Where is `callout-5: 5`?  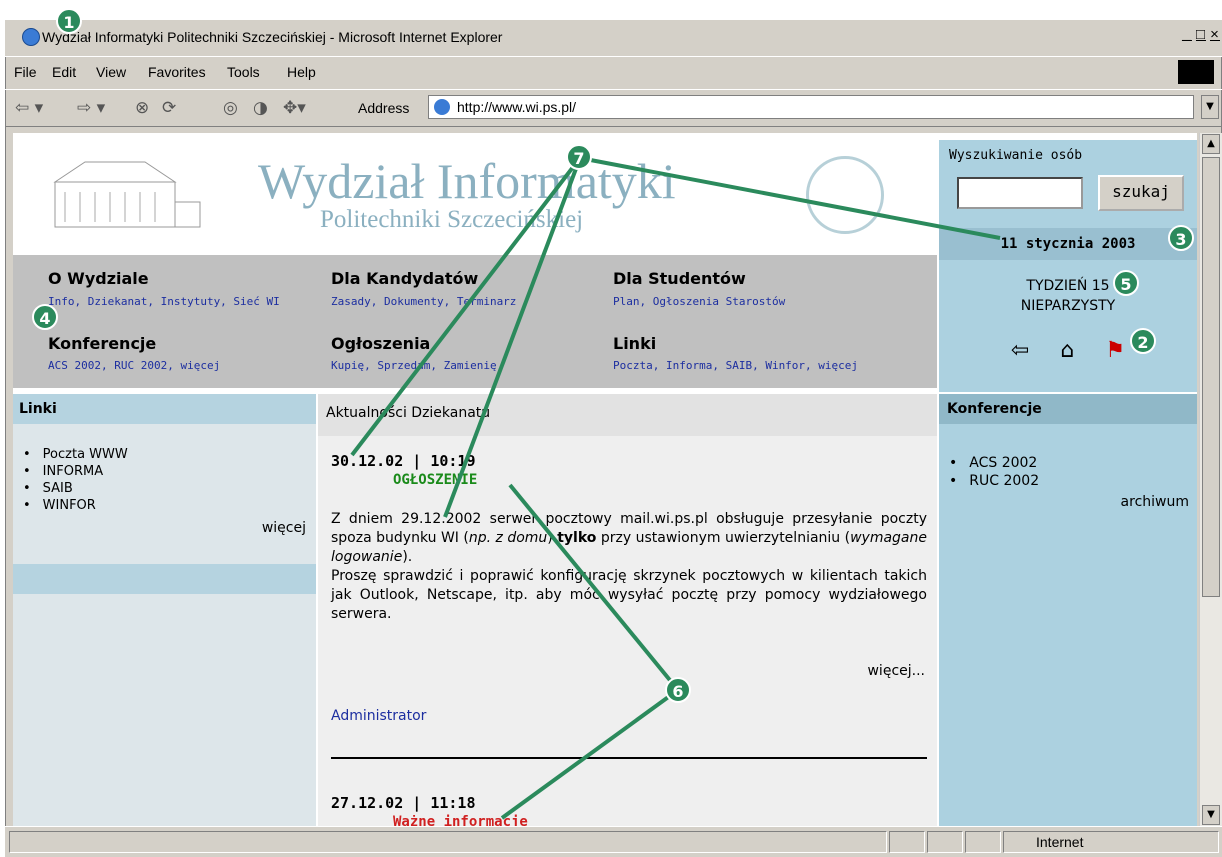
callout-5: 5 is located at coordinates (1126, 283).